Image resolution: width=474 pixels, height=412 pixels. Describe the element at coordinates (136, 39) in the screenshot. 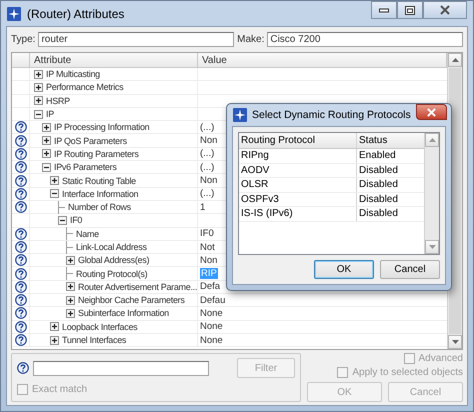

I see `type-field: router` at that location.